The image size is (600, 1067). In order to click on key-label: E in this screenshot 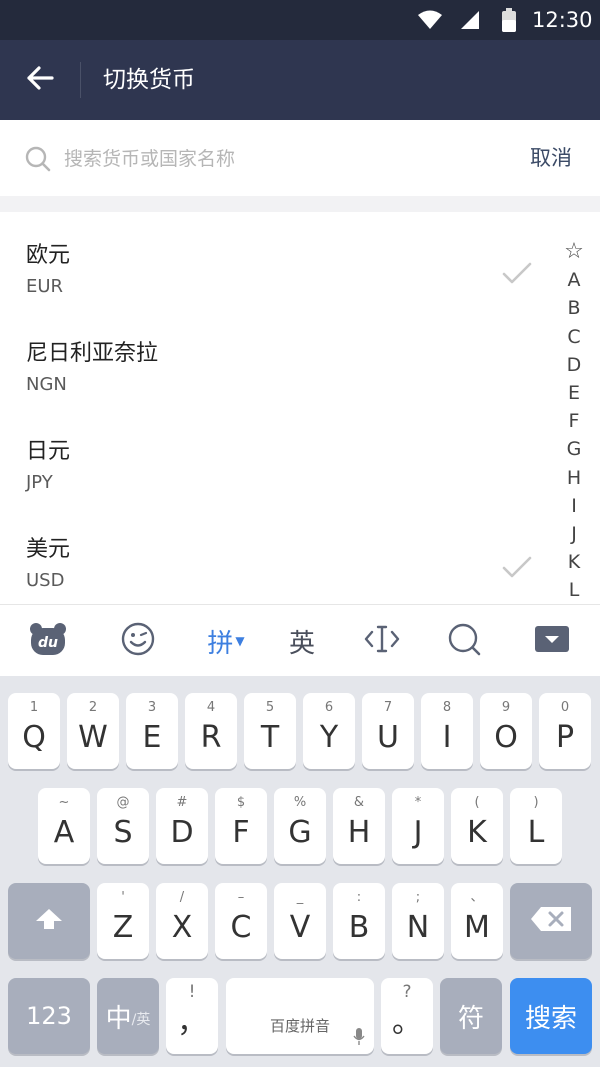, I will do `click(152, 737)`.